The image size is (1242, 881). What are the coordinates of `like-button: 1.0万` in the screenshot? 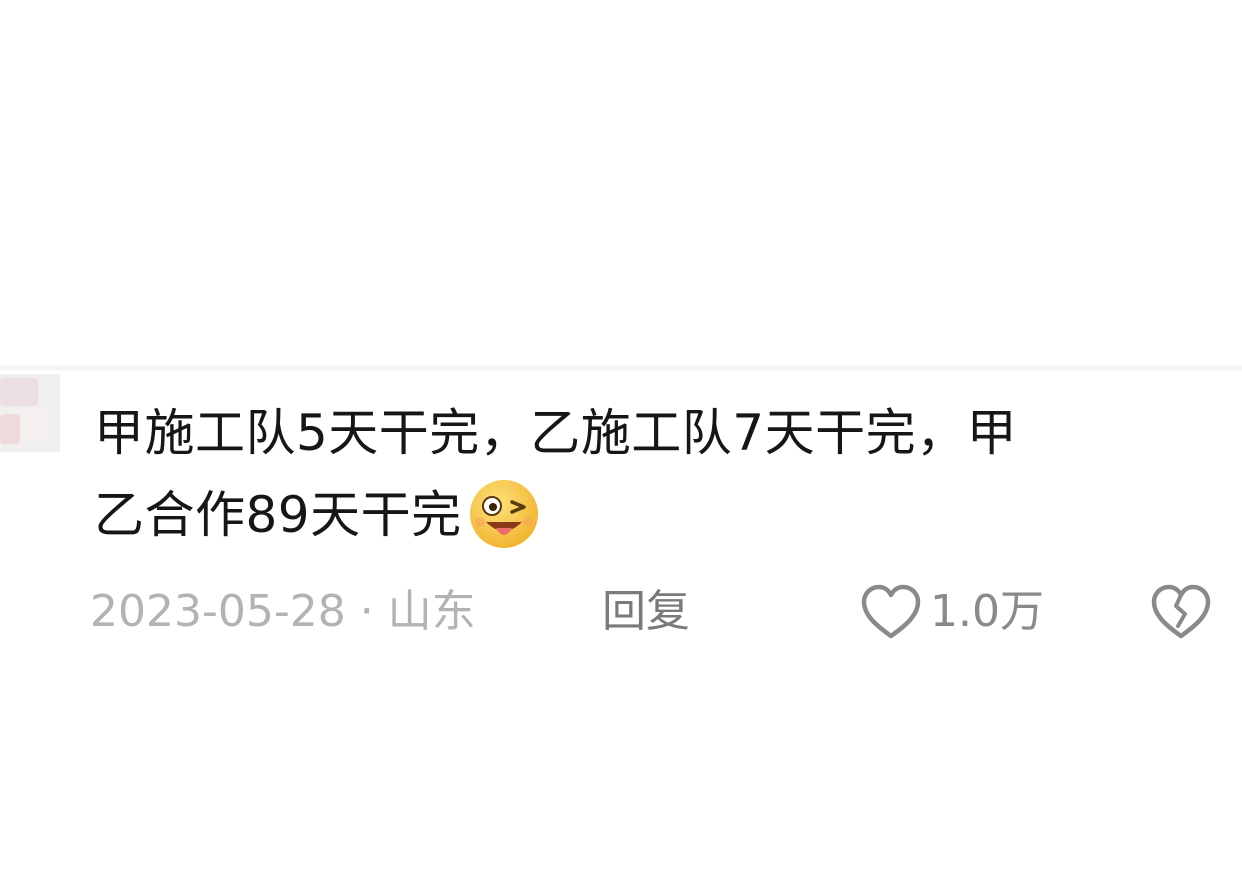 It's located at (952, 612).